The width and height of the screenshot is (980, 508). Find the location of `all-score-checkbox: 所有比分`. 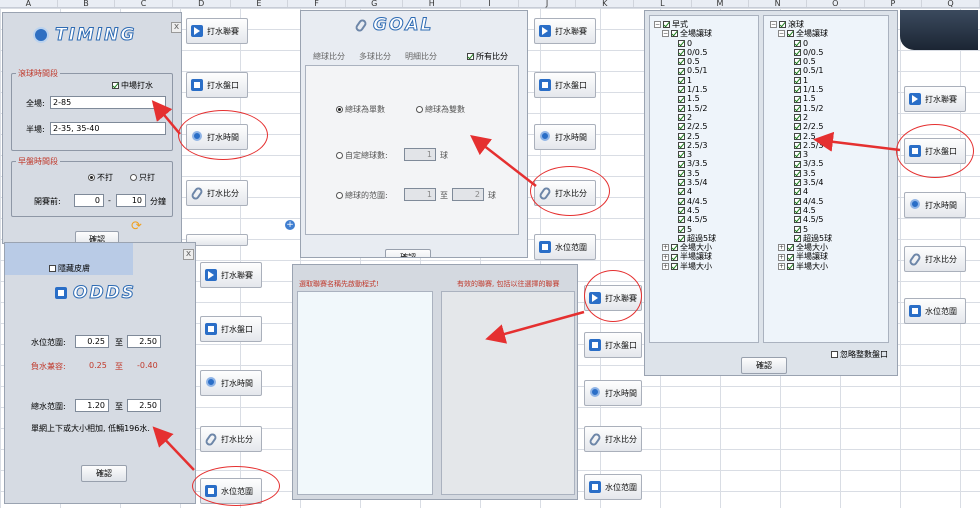

all-score-checkbox: 所有比分 is located at coordinates (487, 56).